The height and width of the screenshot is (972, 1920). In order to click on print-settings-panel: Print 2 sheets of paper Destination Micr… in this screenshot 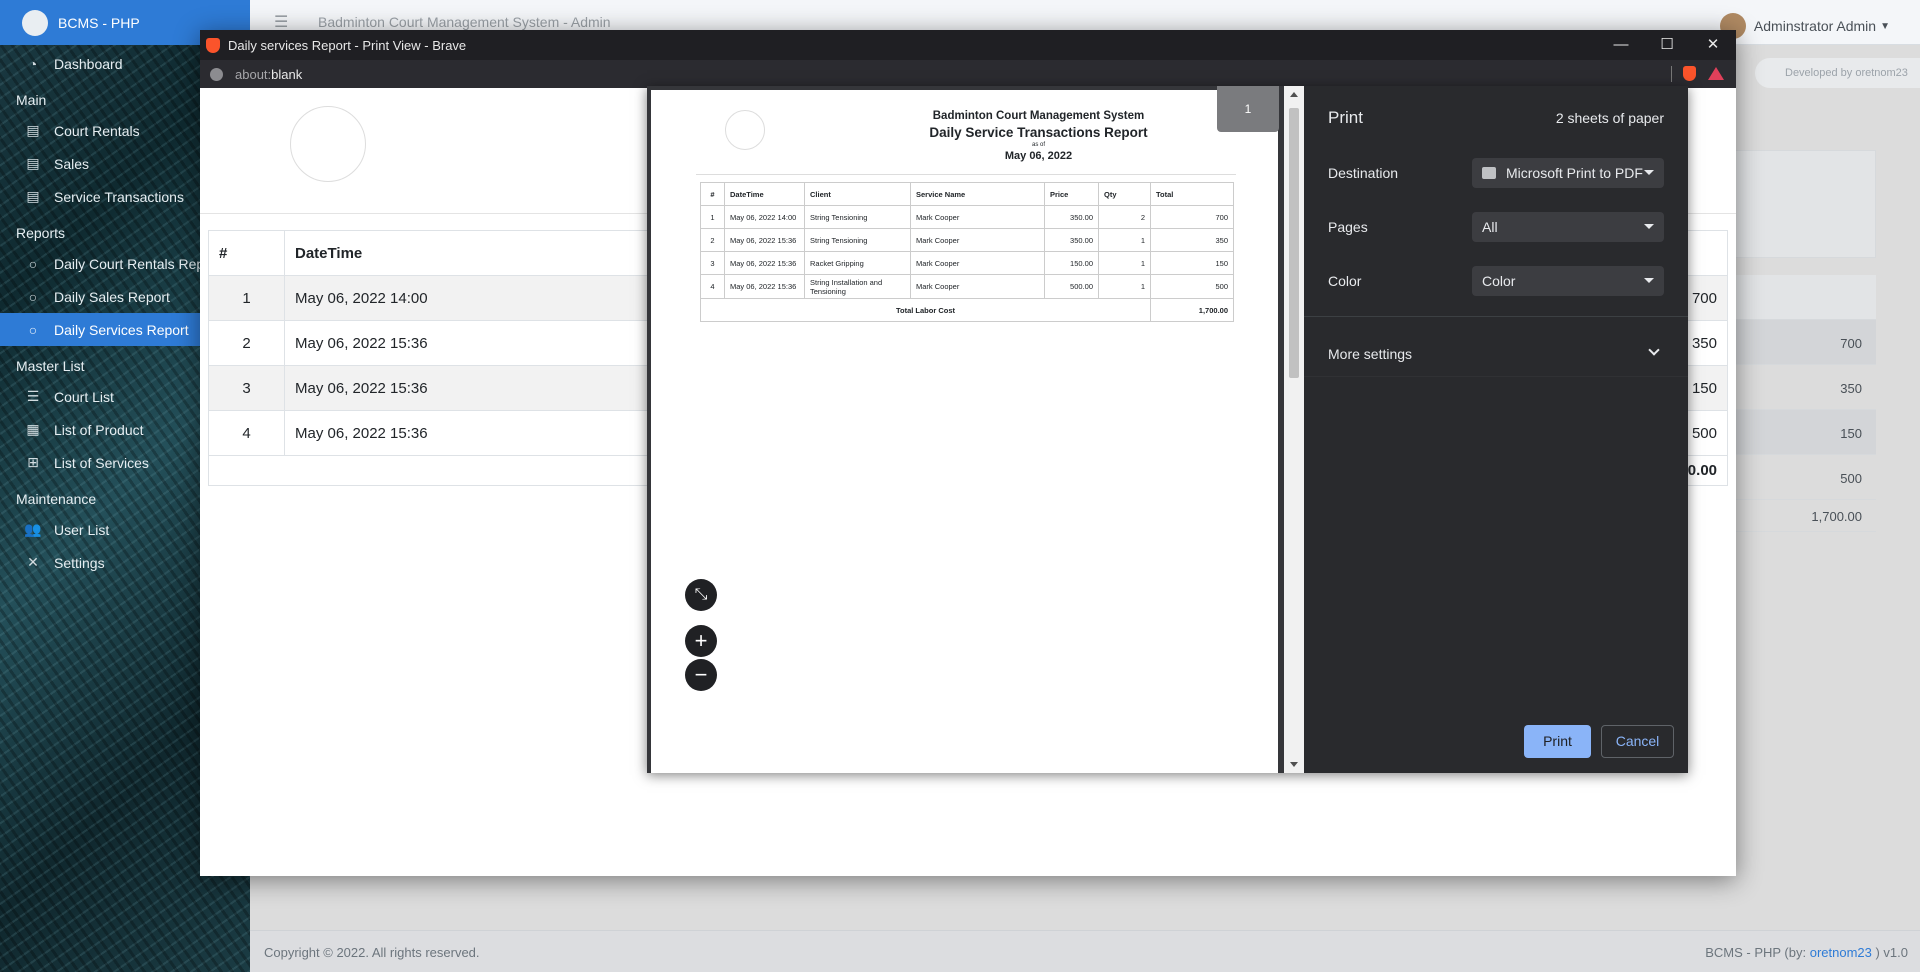, I will do `click(1496, 429)`.